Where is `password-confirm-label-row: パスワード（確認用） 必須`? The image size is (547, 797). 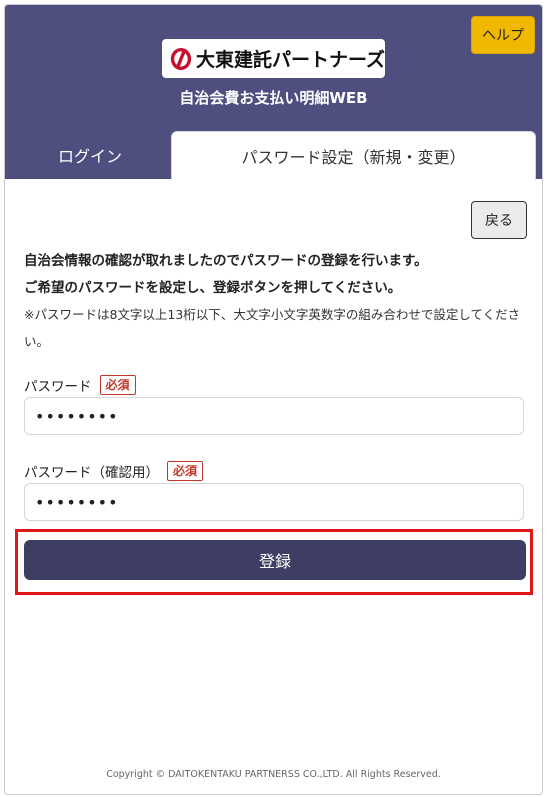 password-confirm-label-row: パスワード（確認用） 必須 is located at coordinates (114, 471).